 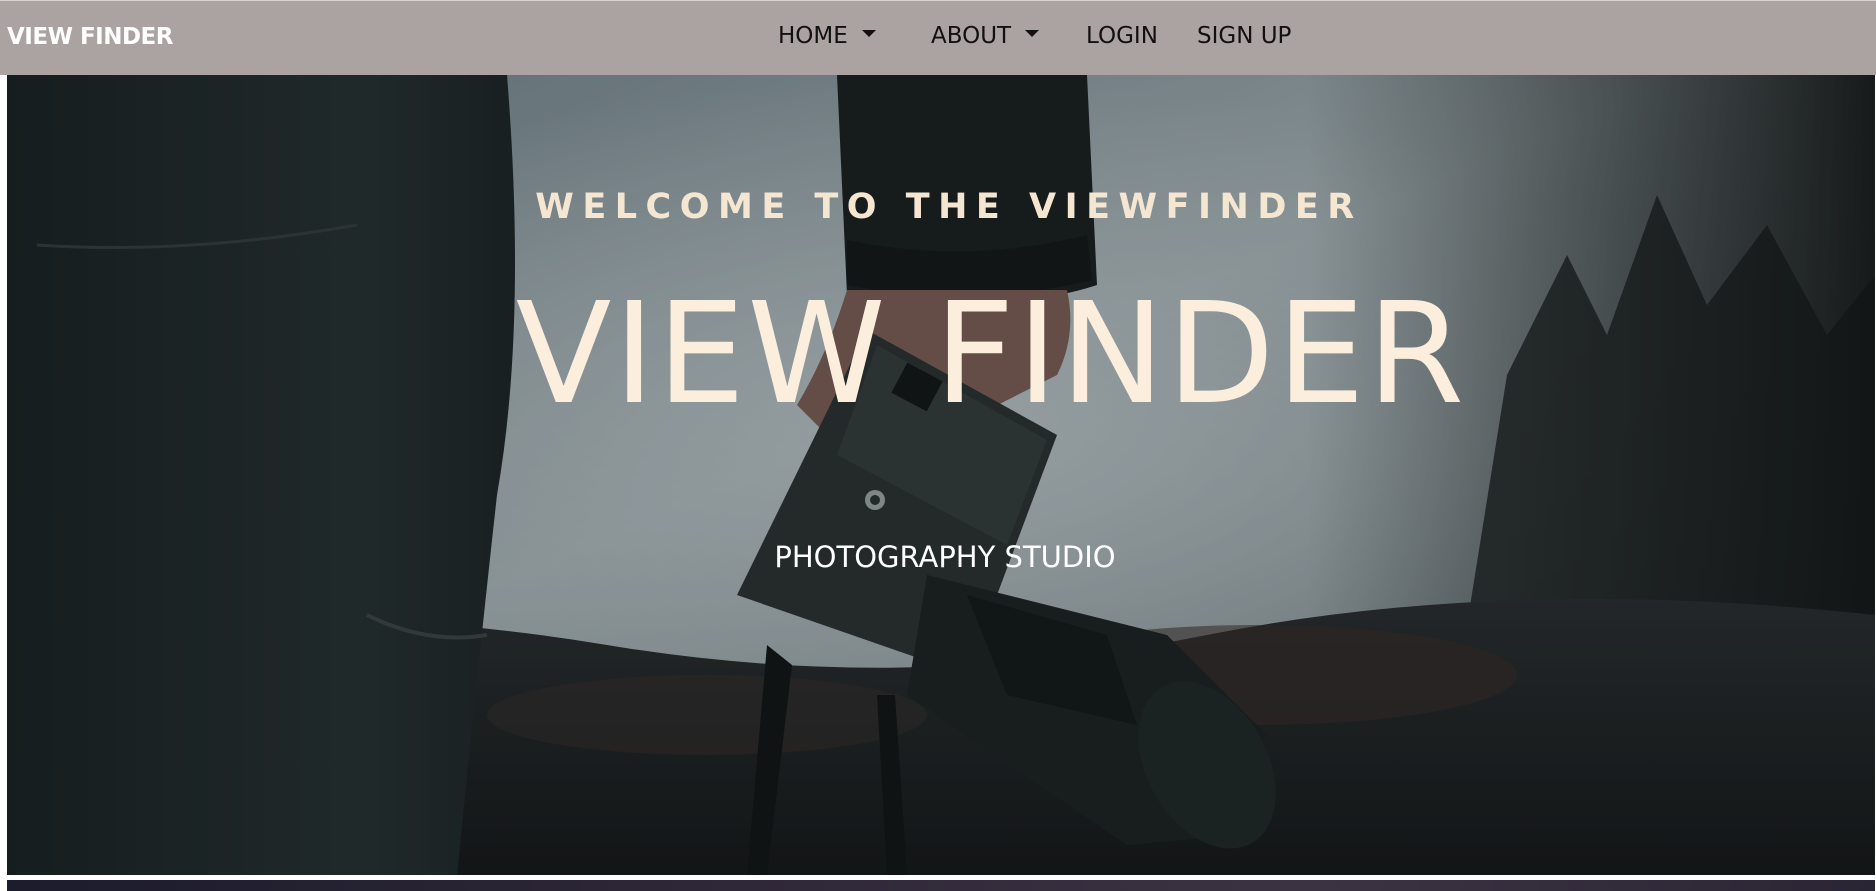 I want to click on next-section-edge, so click(x=941, y=885).